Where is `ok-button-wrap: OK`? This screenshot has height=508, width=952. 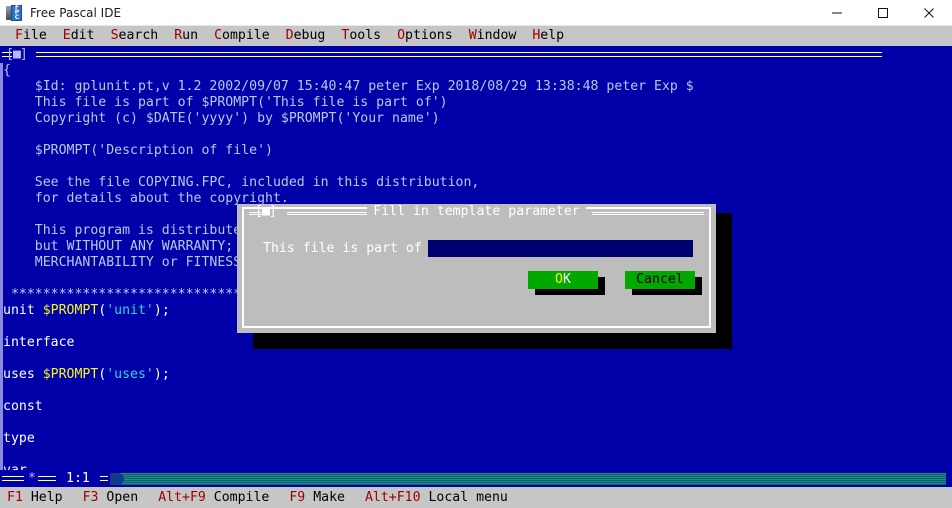 ok-button-wrap: OK is located at coordinates (566, 283).